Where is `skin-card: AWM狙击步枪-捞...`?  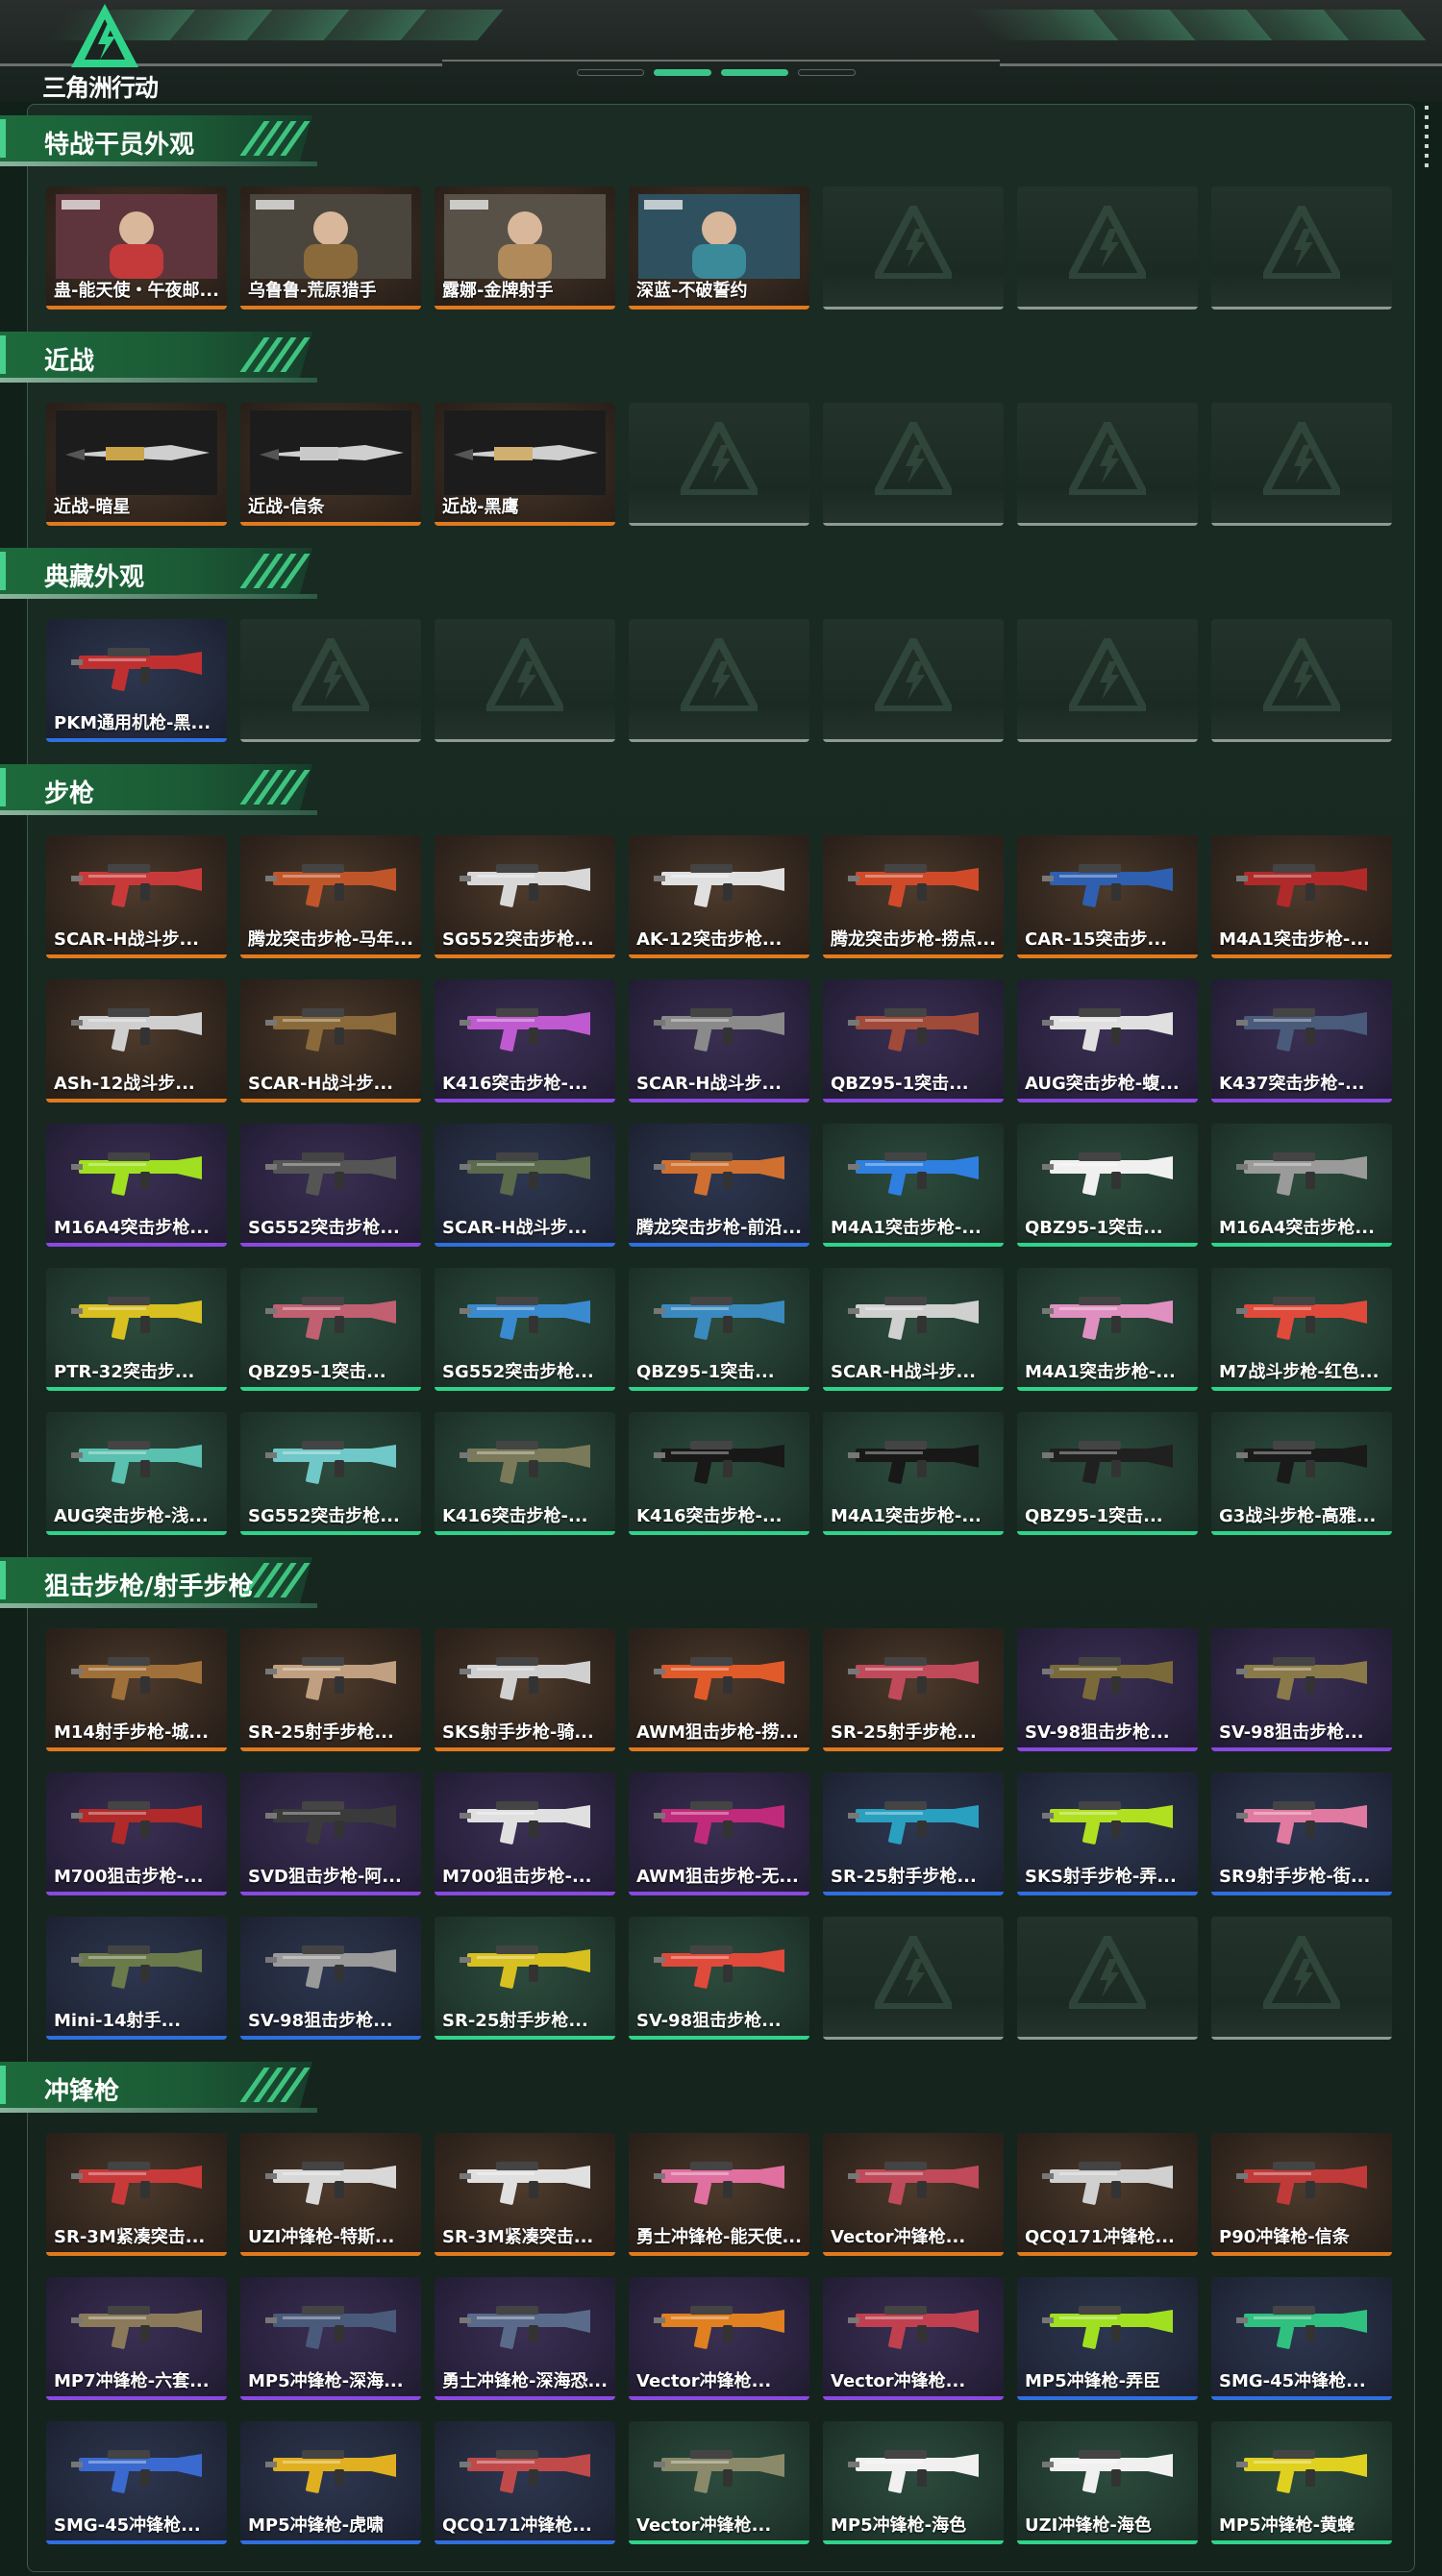
skin-card: AWM狙击步枪-捞... is located at coordinates (719, 1689).